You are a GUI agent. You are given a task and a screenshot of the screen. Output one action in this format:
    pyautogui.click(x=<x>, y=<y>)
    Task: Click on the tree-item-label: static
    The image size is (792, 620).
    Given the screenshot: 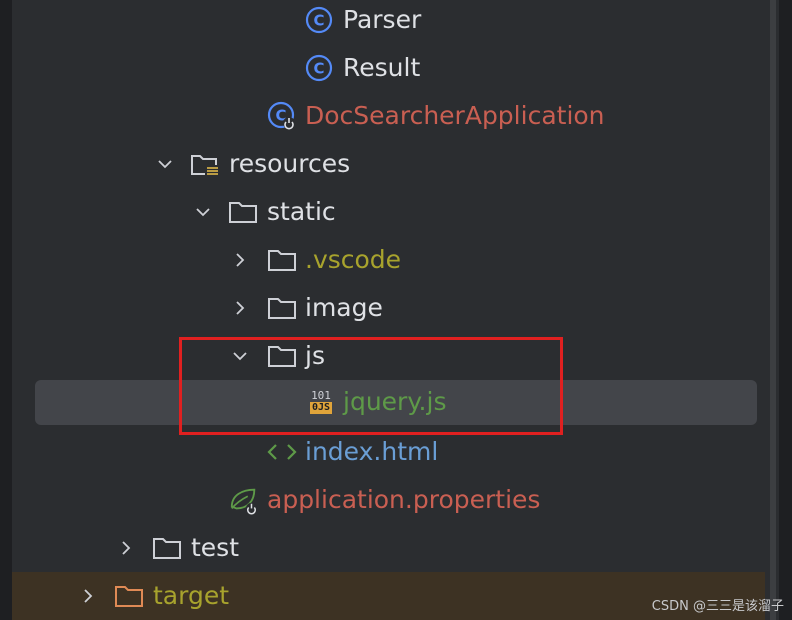 What is the action you would take?
    pyautogui.click(x=301, y=211)
    